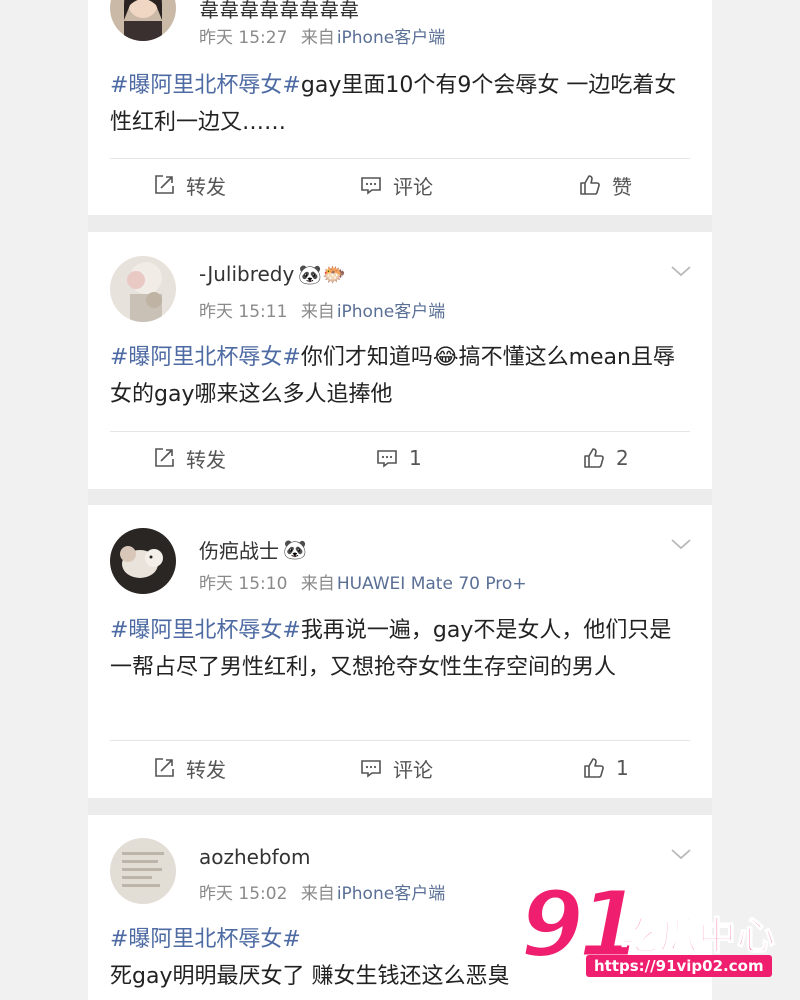 The width and height of the screenshot is (800, 1000). What do you see at coordinates (243, 584) in the screenshot?
I see `post-time: 昨天 15:10` at bounding box center [243, 584].